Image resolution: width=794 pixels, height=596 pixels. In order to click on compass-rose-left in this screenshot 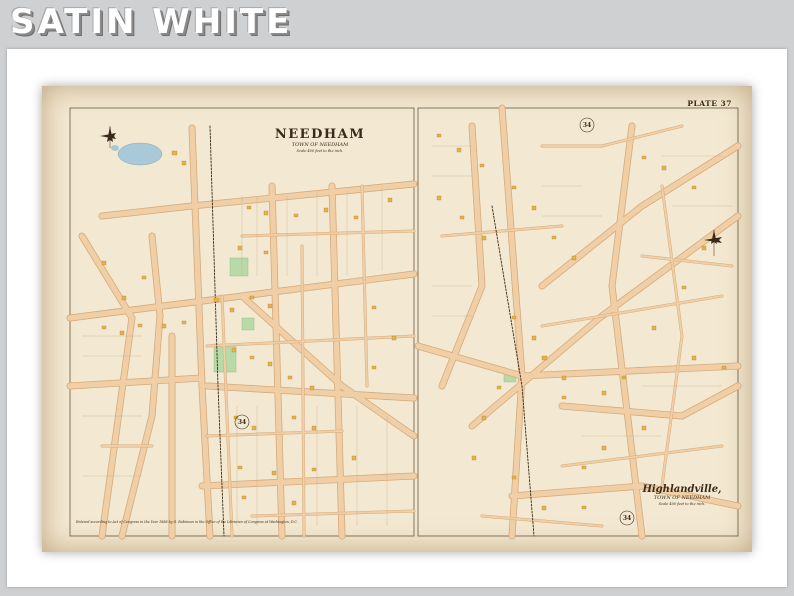, I will do `click(108, 137)`.